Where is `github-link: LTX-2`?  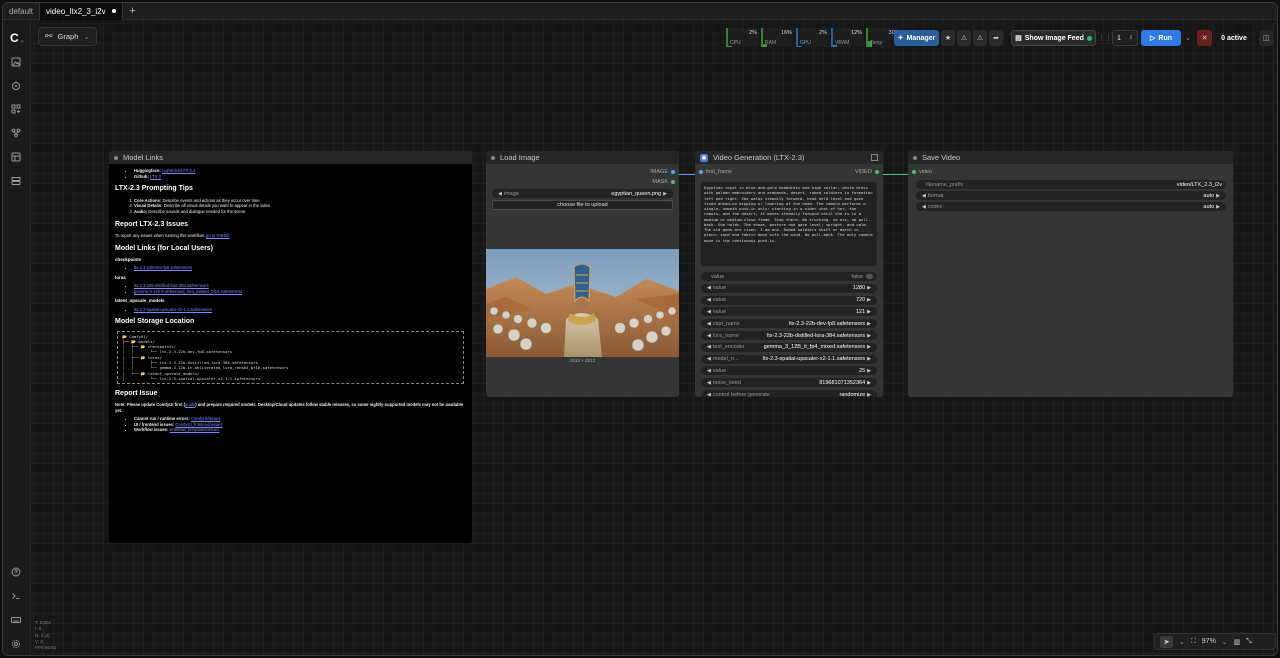
github-link: LTX-2 is located at coordinates (155, 176).